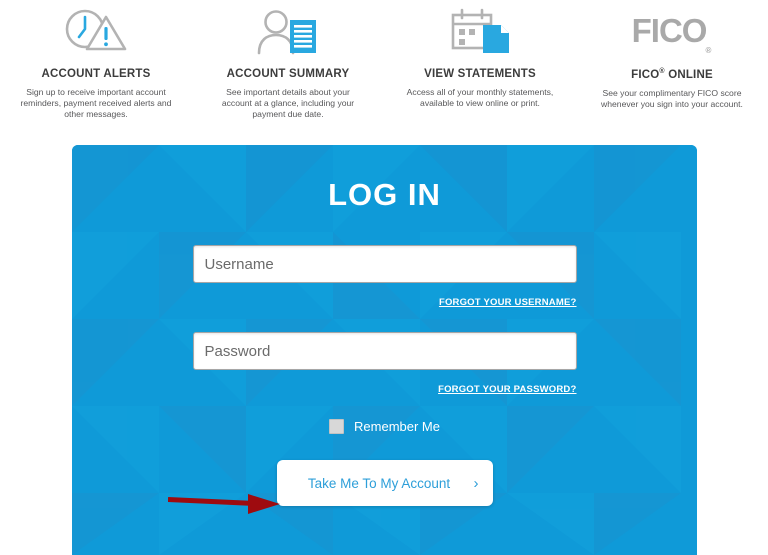  Describe the element at coordinates (476, 483) in the screenshot. I see `chevron-right-icon: ›` at that location.